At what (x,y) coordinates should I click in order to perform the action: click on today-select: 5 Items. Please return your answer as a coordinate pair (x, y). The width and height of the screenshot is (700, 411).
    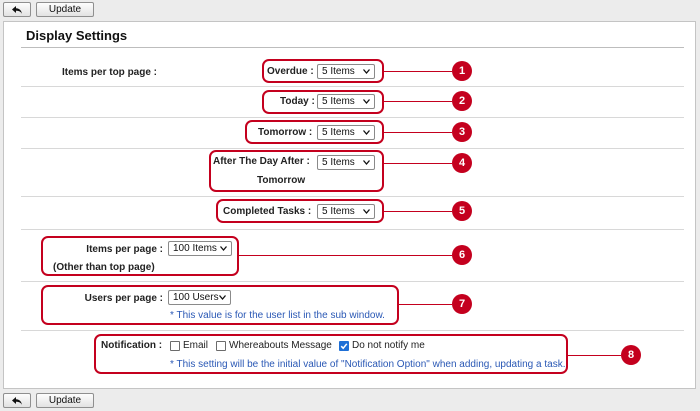
    Looking at the image, I should click on (346, 101).